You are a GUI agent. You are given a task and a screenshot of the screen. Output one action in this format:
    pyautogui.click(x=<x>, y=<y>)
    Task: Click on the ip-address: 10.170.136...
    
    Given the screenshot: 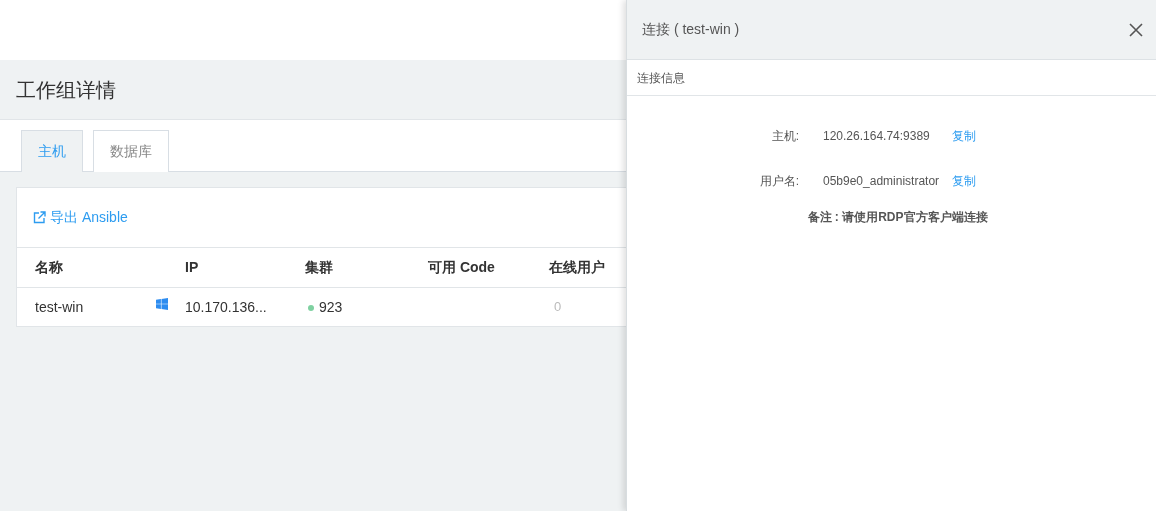 What is the action you would take?
    pyautogui.click(x=226, y=307)
    